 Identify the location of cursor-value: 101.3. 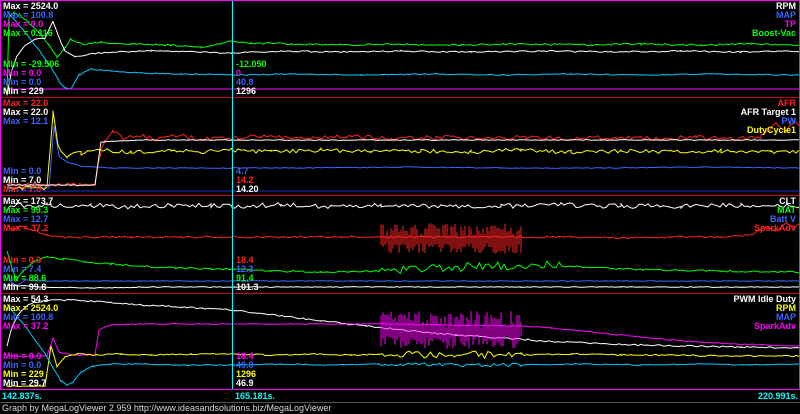
(247, 287).